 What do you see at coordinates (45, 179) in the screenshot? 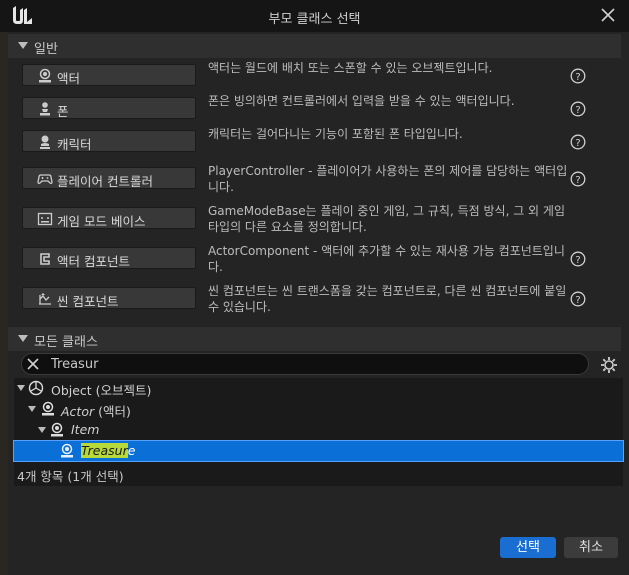
I see `gamepad-icon` at bounding box center [45, 179].